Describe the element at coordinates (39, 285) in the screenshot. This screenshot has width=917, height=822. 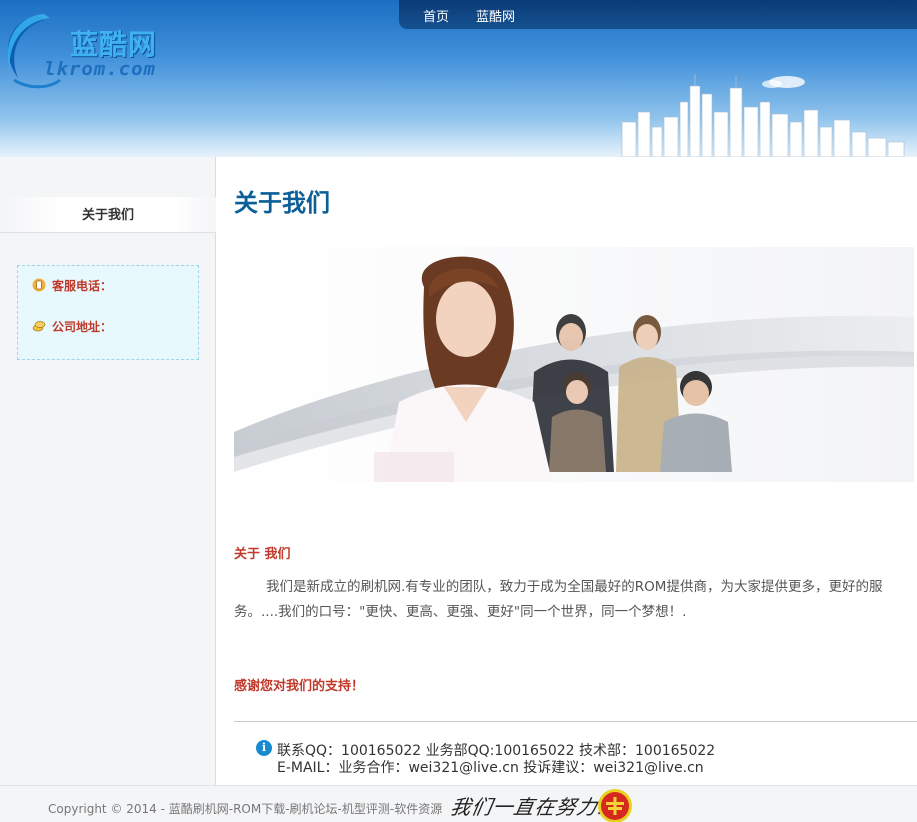
I see `phone-icon` at that location.